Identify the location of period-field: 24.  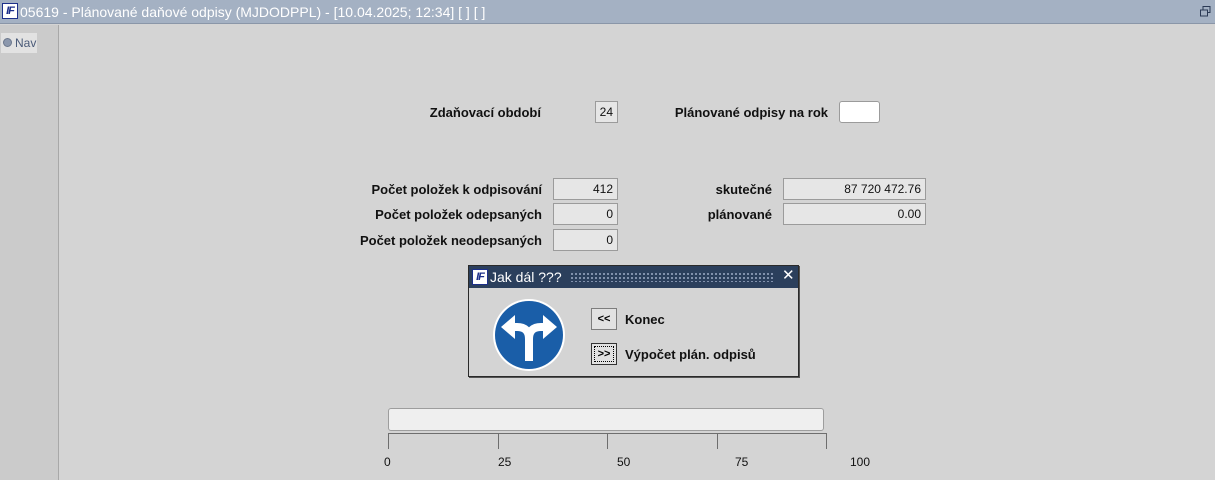
(606, 112).